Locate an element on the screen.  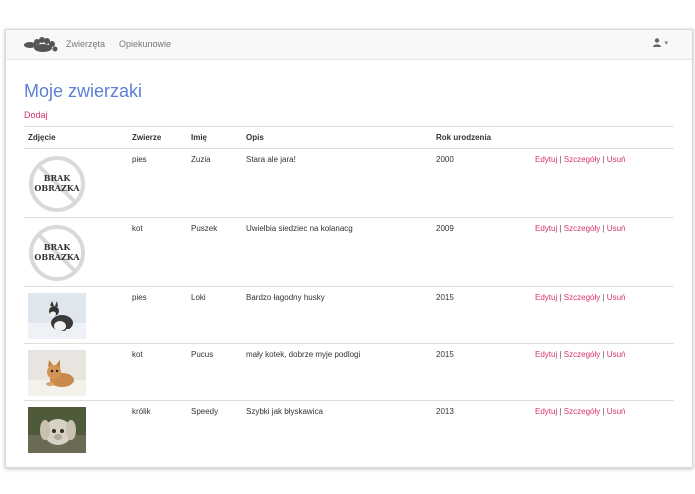
cell-desc: mały kotek, dobrze myje podlogi is located at coordinates (337, 372).